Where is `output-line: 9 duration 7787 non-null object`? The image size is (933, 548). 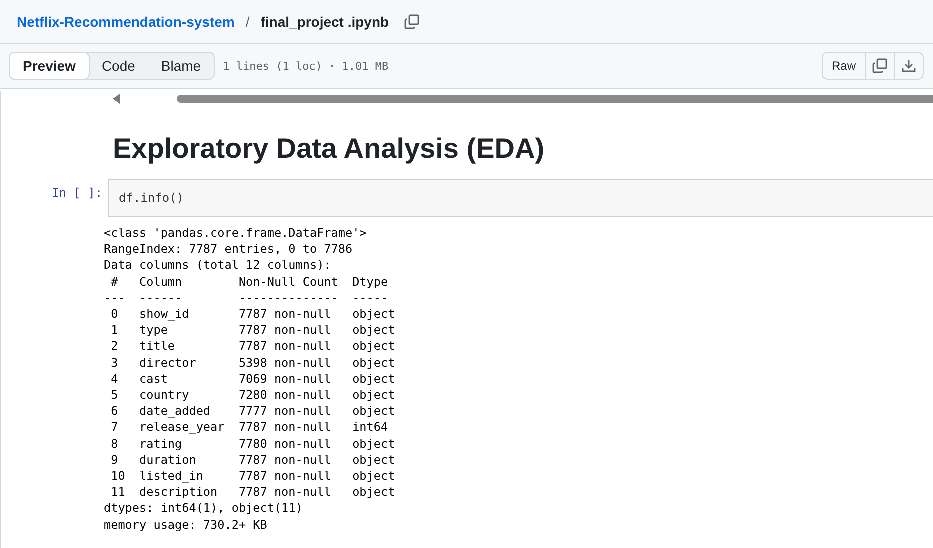 output-line: 9 duration 7787 non-null object is located at coordinates (253, 460).